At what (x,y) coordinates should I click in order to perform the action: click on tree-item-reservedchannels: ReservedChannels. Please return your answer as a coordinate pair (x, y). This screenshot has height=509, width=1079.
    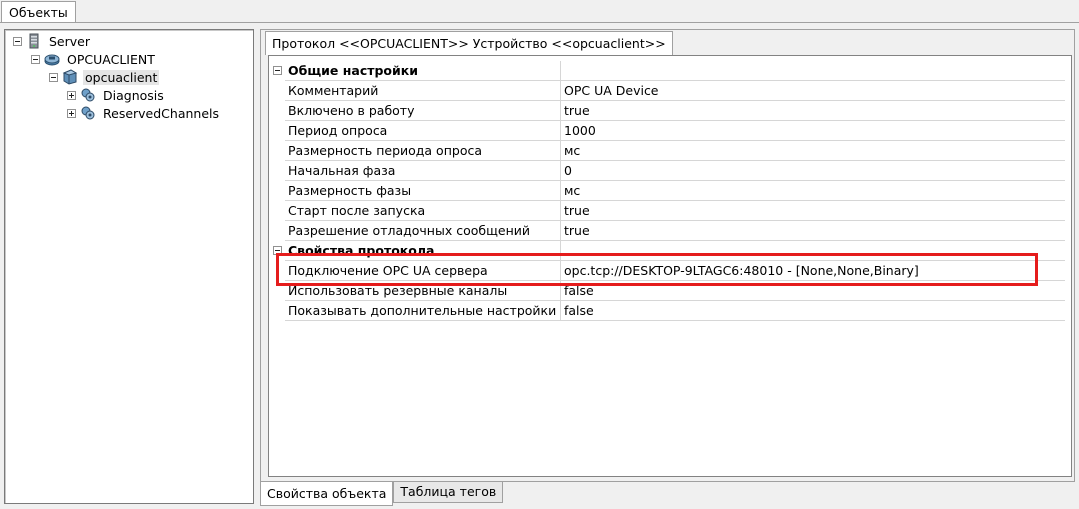
    Looking at the image, I should click on (144, 113).